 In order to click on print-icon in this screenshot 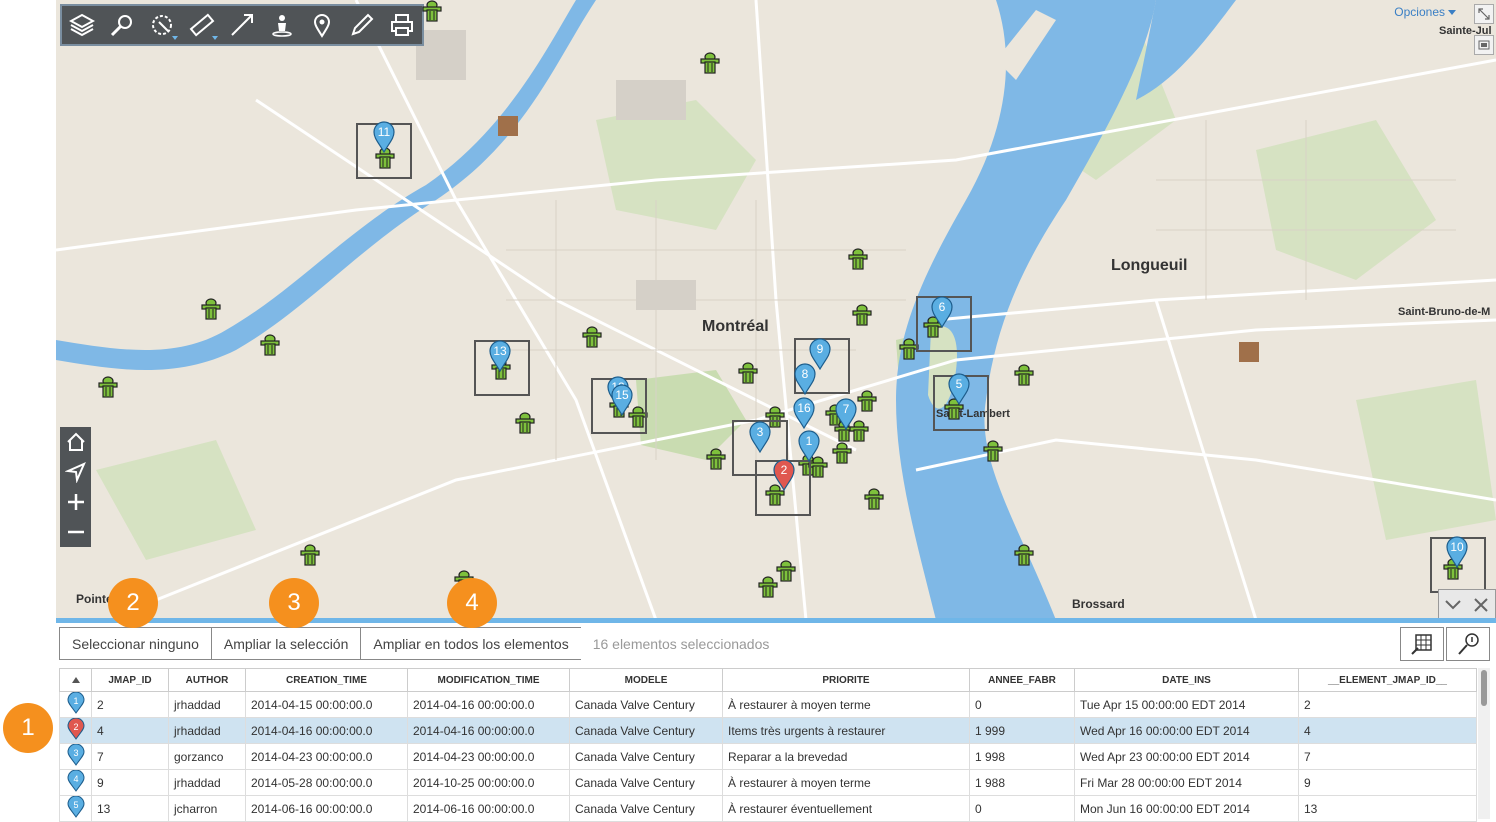, I will do `click(402, 25)`.